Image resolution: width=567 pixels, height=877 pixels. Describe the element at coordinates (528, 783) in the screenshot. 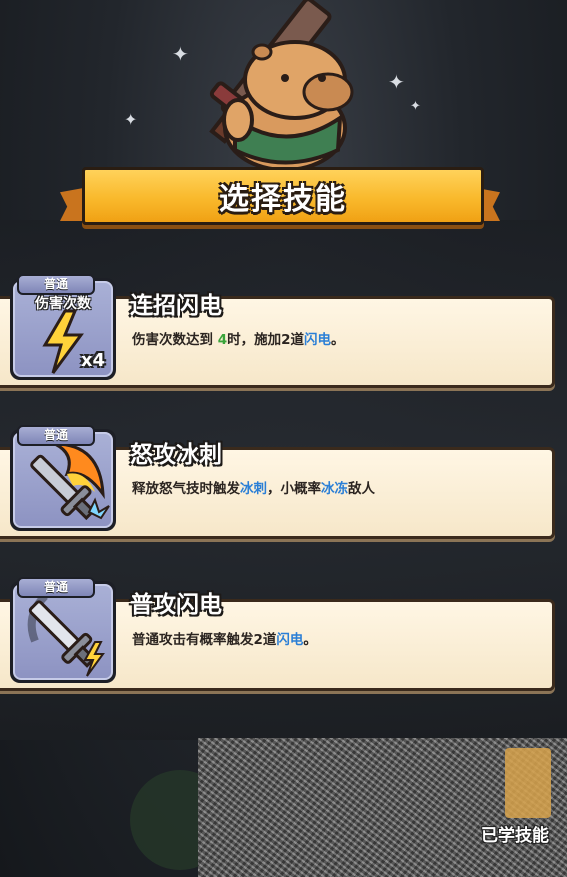

I see `learned-skills-icon` at that location.